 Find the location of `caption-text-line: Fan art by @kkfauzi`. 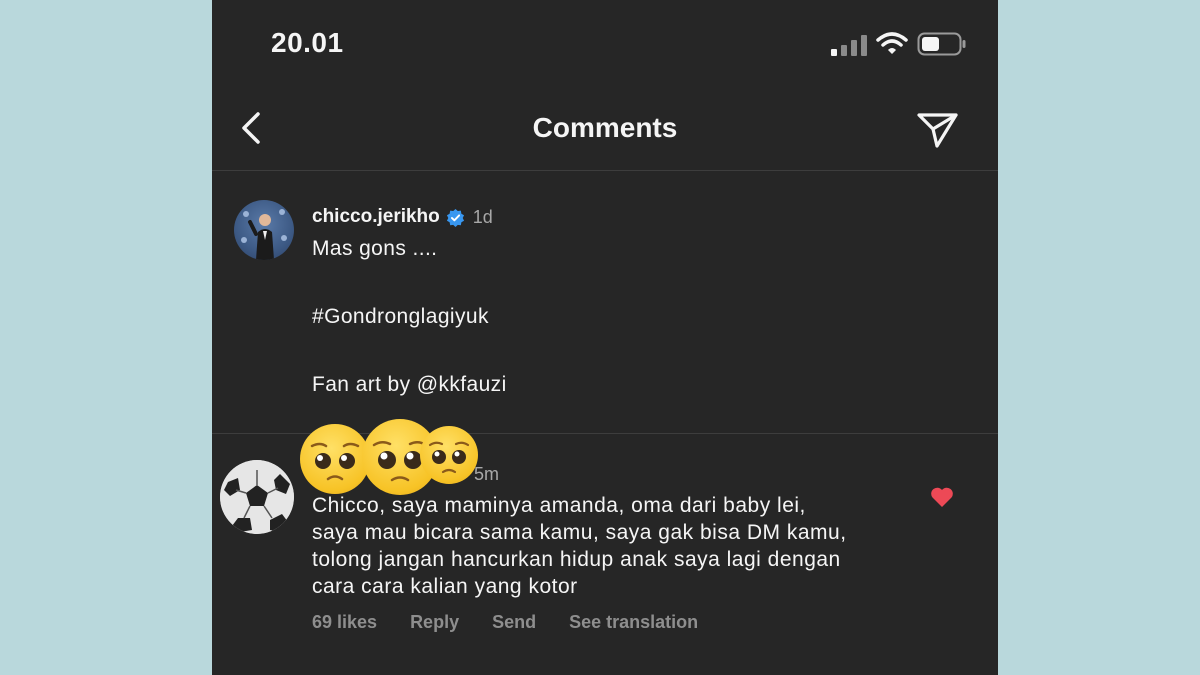

caption-text-line: Fan art by @kkfauzi is located at coordinates (409, 384).